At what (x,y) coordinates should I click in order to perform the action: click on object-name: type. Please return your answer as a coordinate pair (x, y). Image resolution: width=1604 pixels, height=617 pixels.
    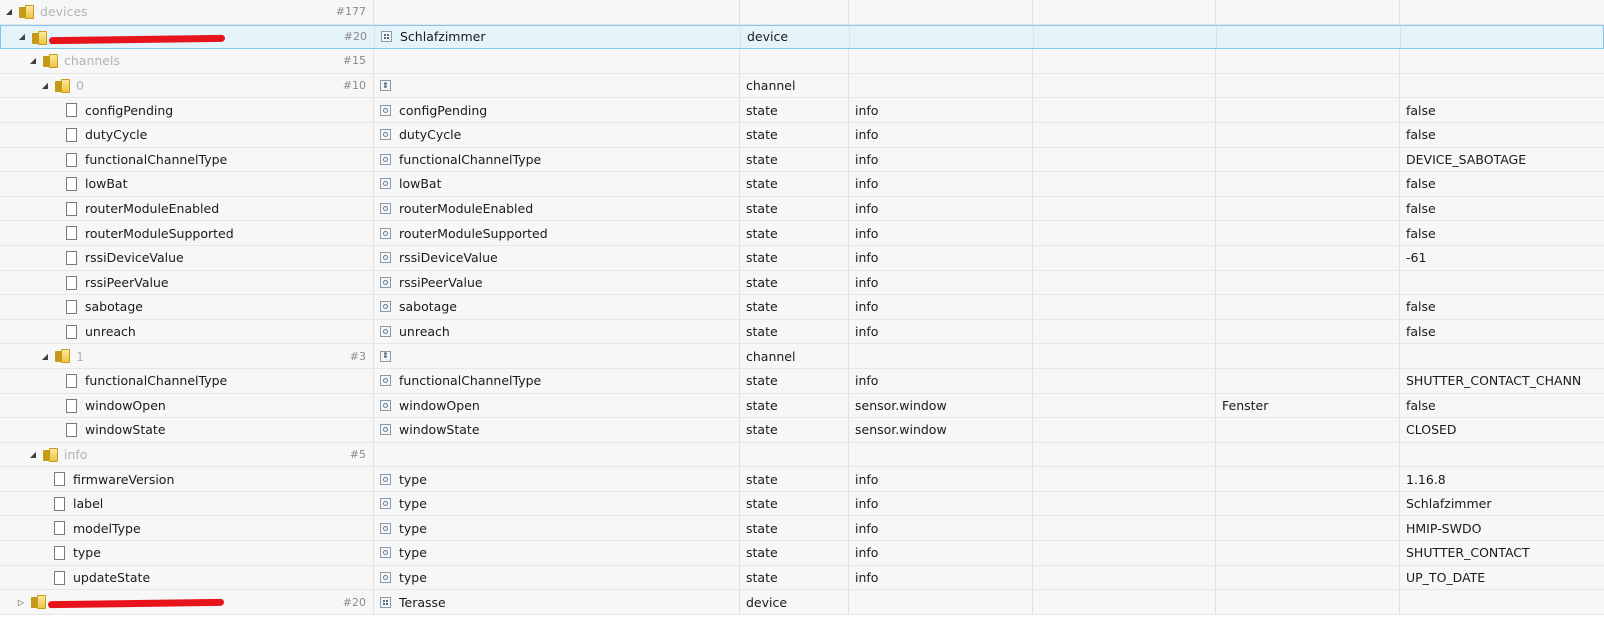
    Looking at the image, I should click on (413, 577).